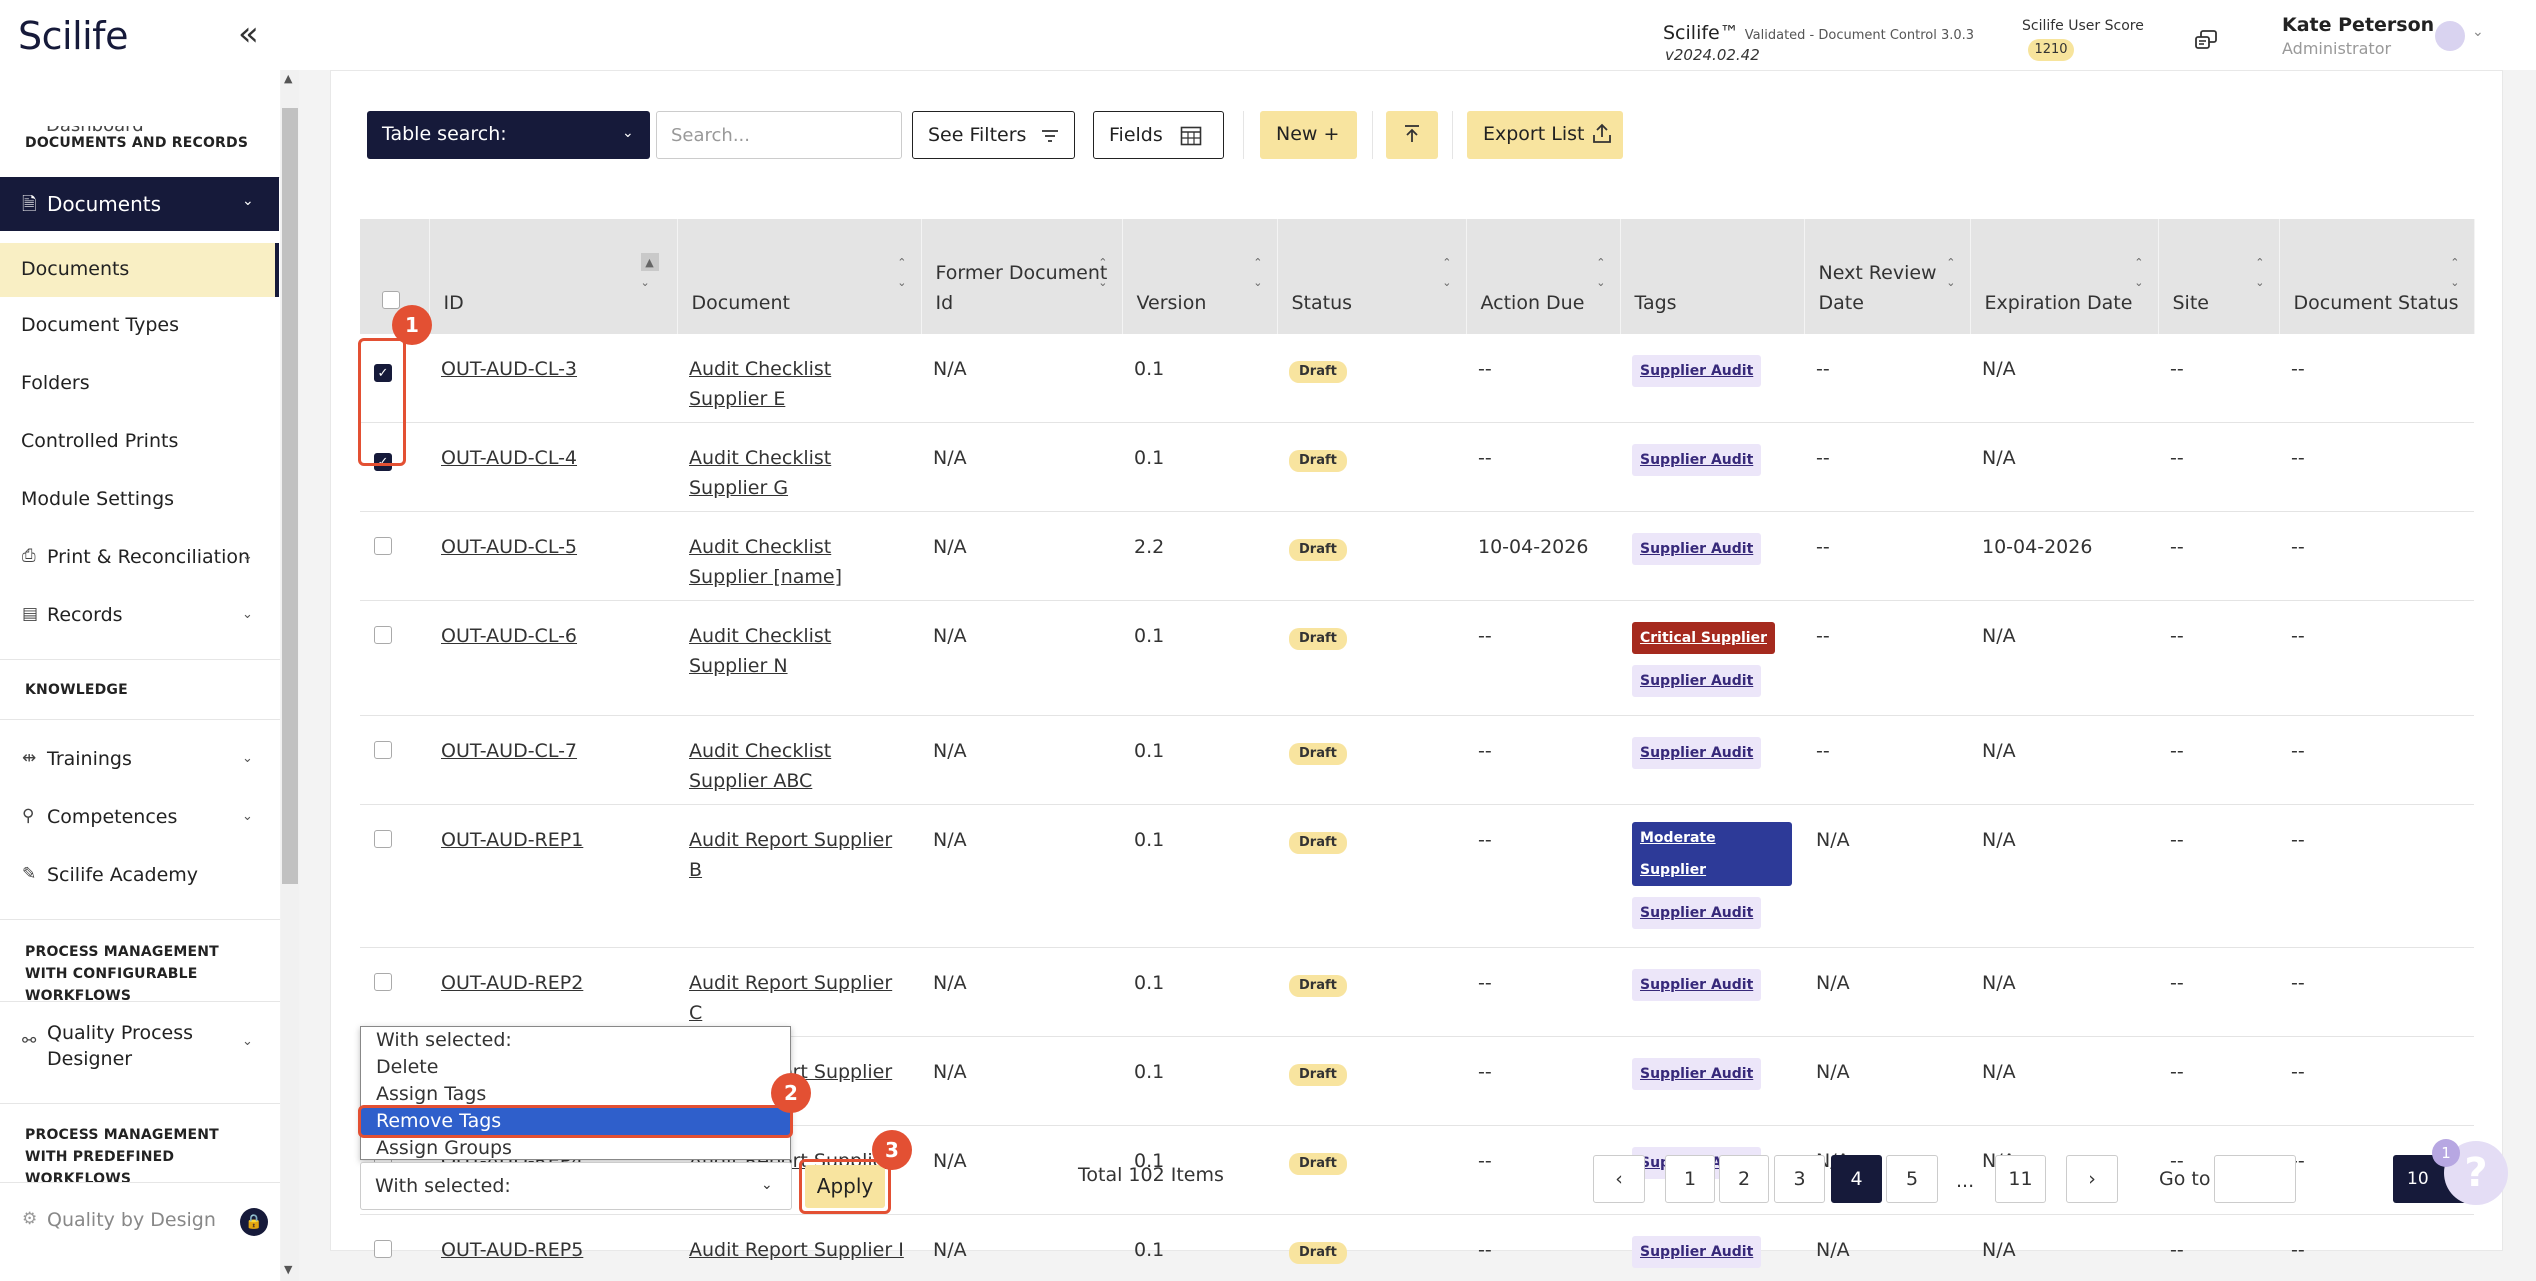 This screenshot has width=2536, height=1281. Describe the element at coordinates (139, 326) in the screenshot. I see `sidebar-item-document-types: Document Types` at that location.